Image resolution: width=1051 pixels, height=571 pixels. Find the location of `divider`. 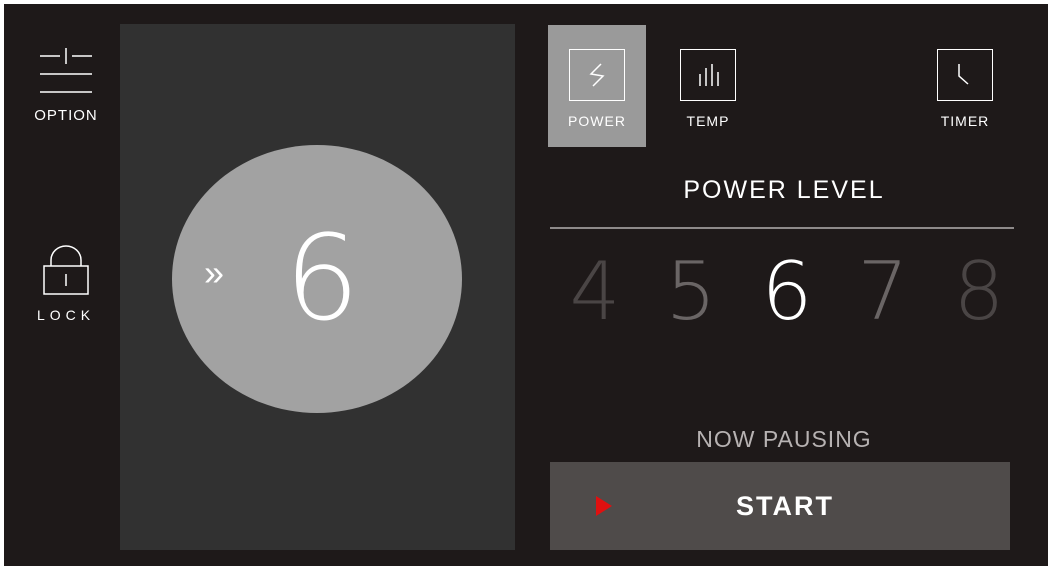

divider is located at coordinates (782, 228).